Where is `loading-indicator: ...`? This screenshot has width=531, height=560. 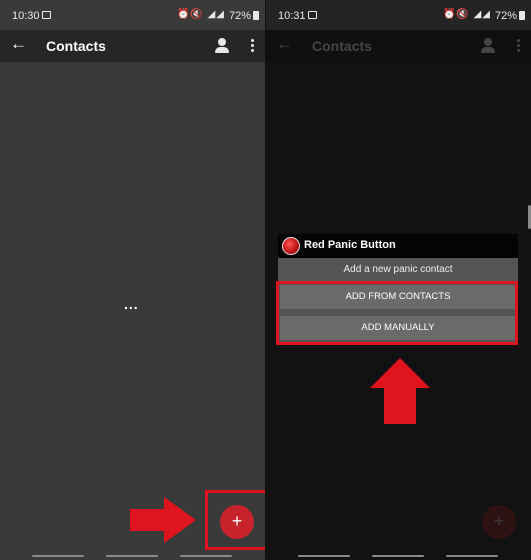 loading-indicator: ... is located at coordinates (131, 304).